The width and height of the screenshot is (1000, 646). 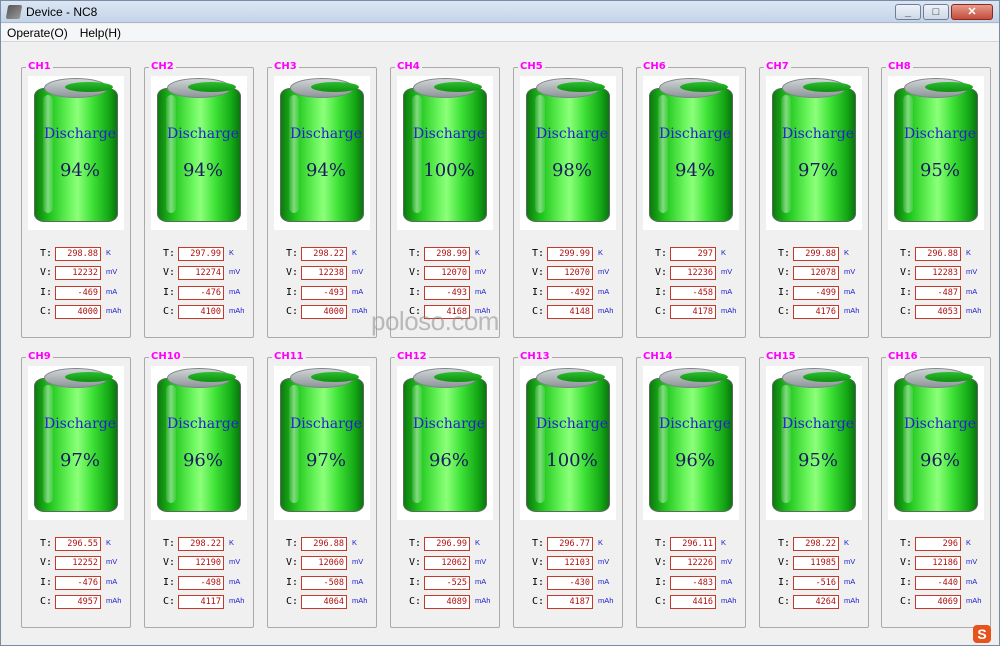 What do you see at coordinates (938, 293) in the screenshot?
I see `reading-value: -487` at bounding box center [938, 293].